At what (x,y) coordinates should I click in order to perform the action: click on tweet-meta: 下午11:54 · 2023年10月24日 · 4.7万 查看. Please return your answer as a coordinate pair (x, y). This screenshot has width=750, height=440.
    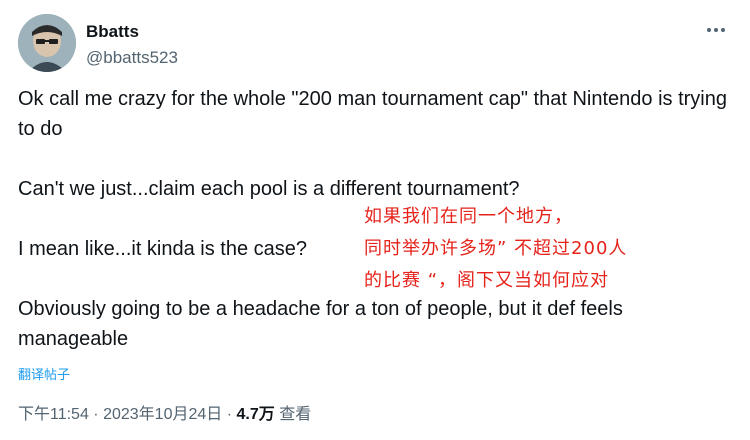
    Looking at the image, I should click on (164, 415).